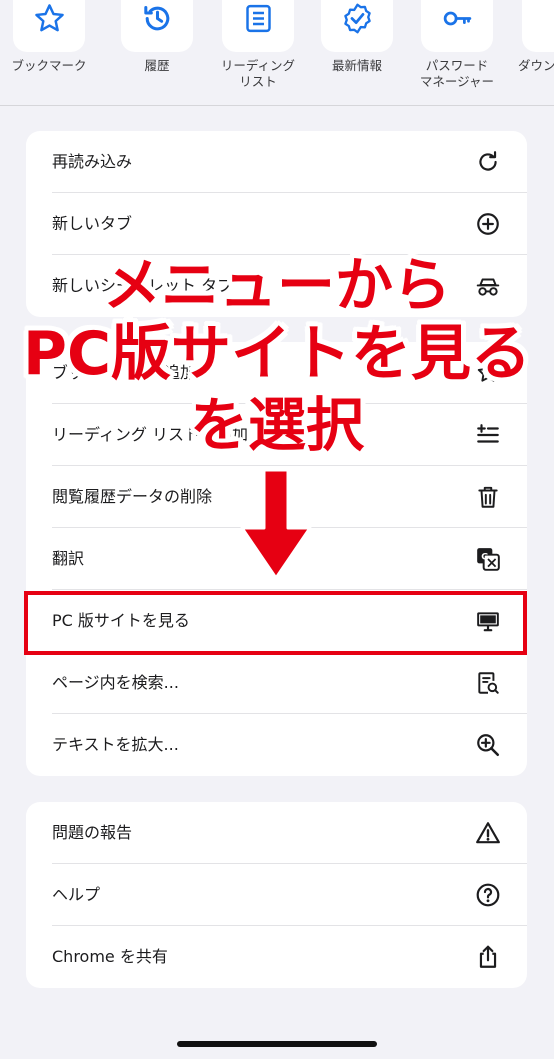 The width and height of the screenshot is (554, 1059). Describe the element at coordinates (488, 683) in the screenshot. I see `find-in-page-icon` at that location.